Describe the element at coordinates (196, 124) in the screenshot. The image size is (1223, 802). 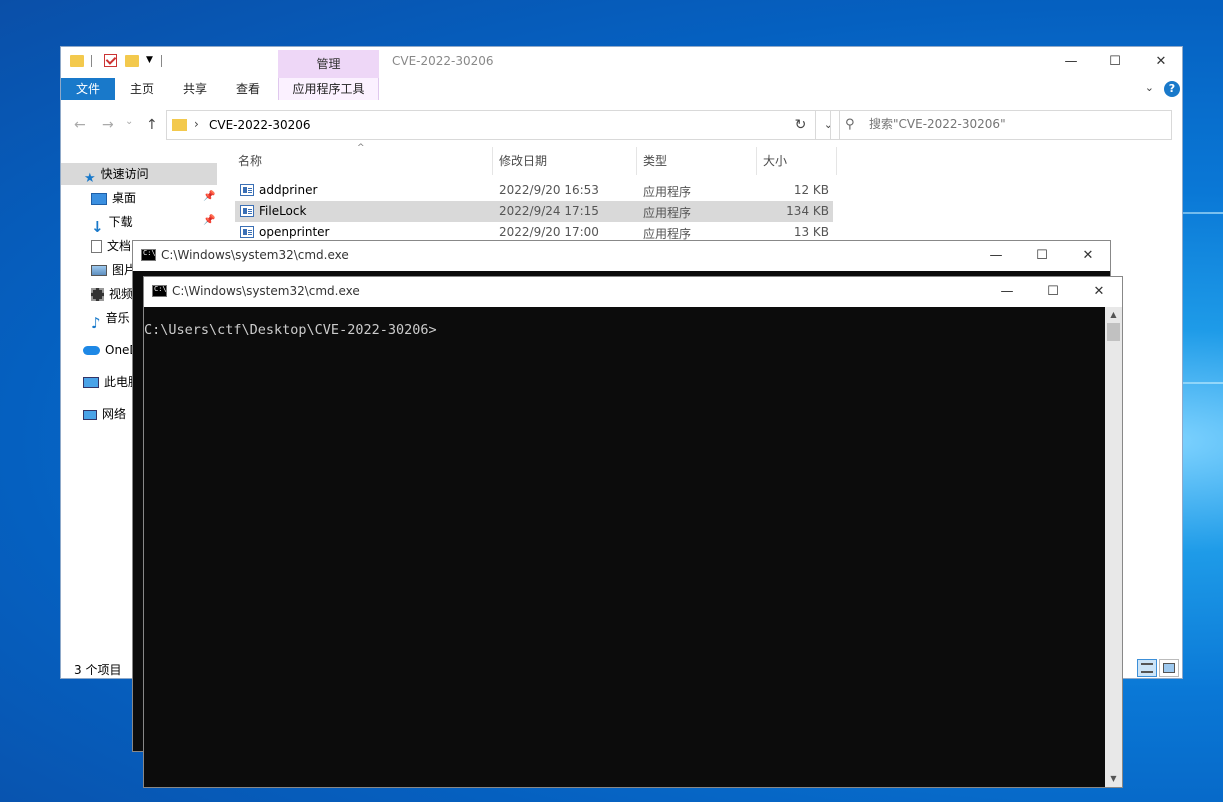
I see `breadcrumb-chevron-icon: ›` at that location.